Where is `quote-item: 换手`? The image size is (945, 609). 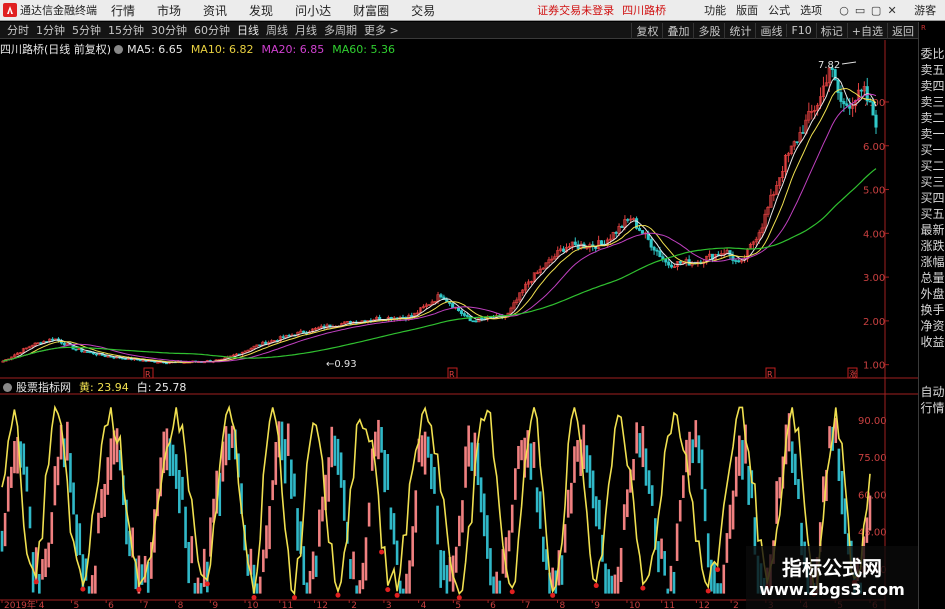
quote-item: 换手 is located at coordinates (932, 310).